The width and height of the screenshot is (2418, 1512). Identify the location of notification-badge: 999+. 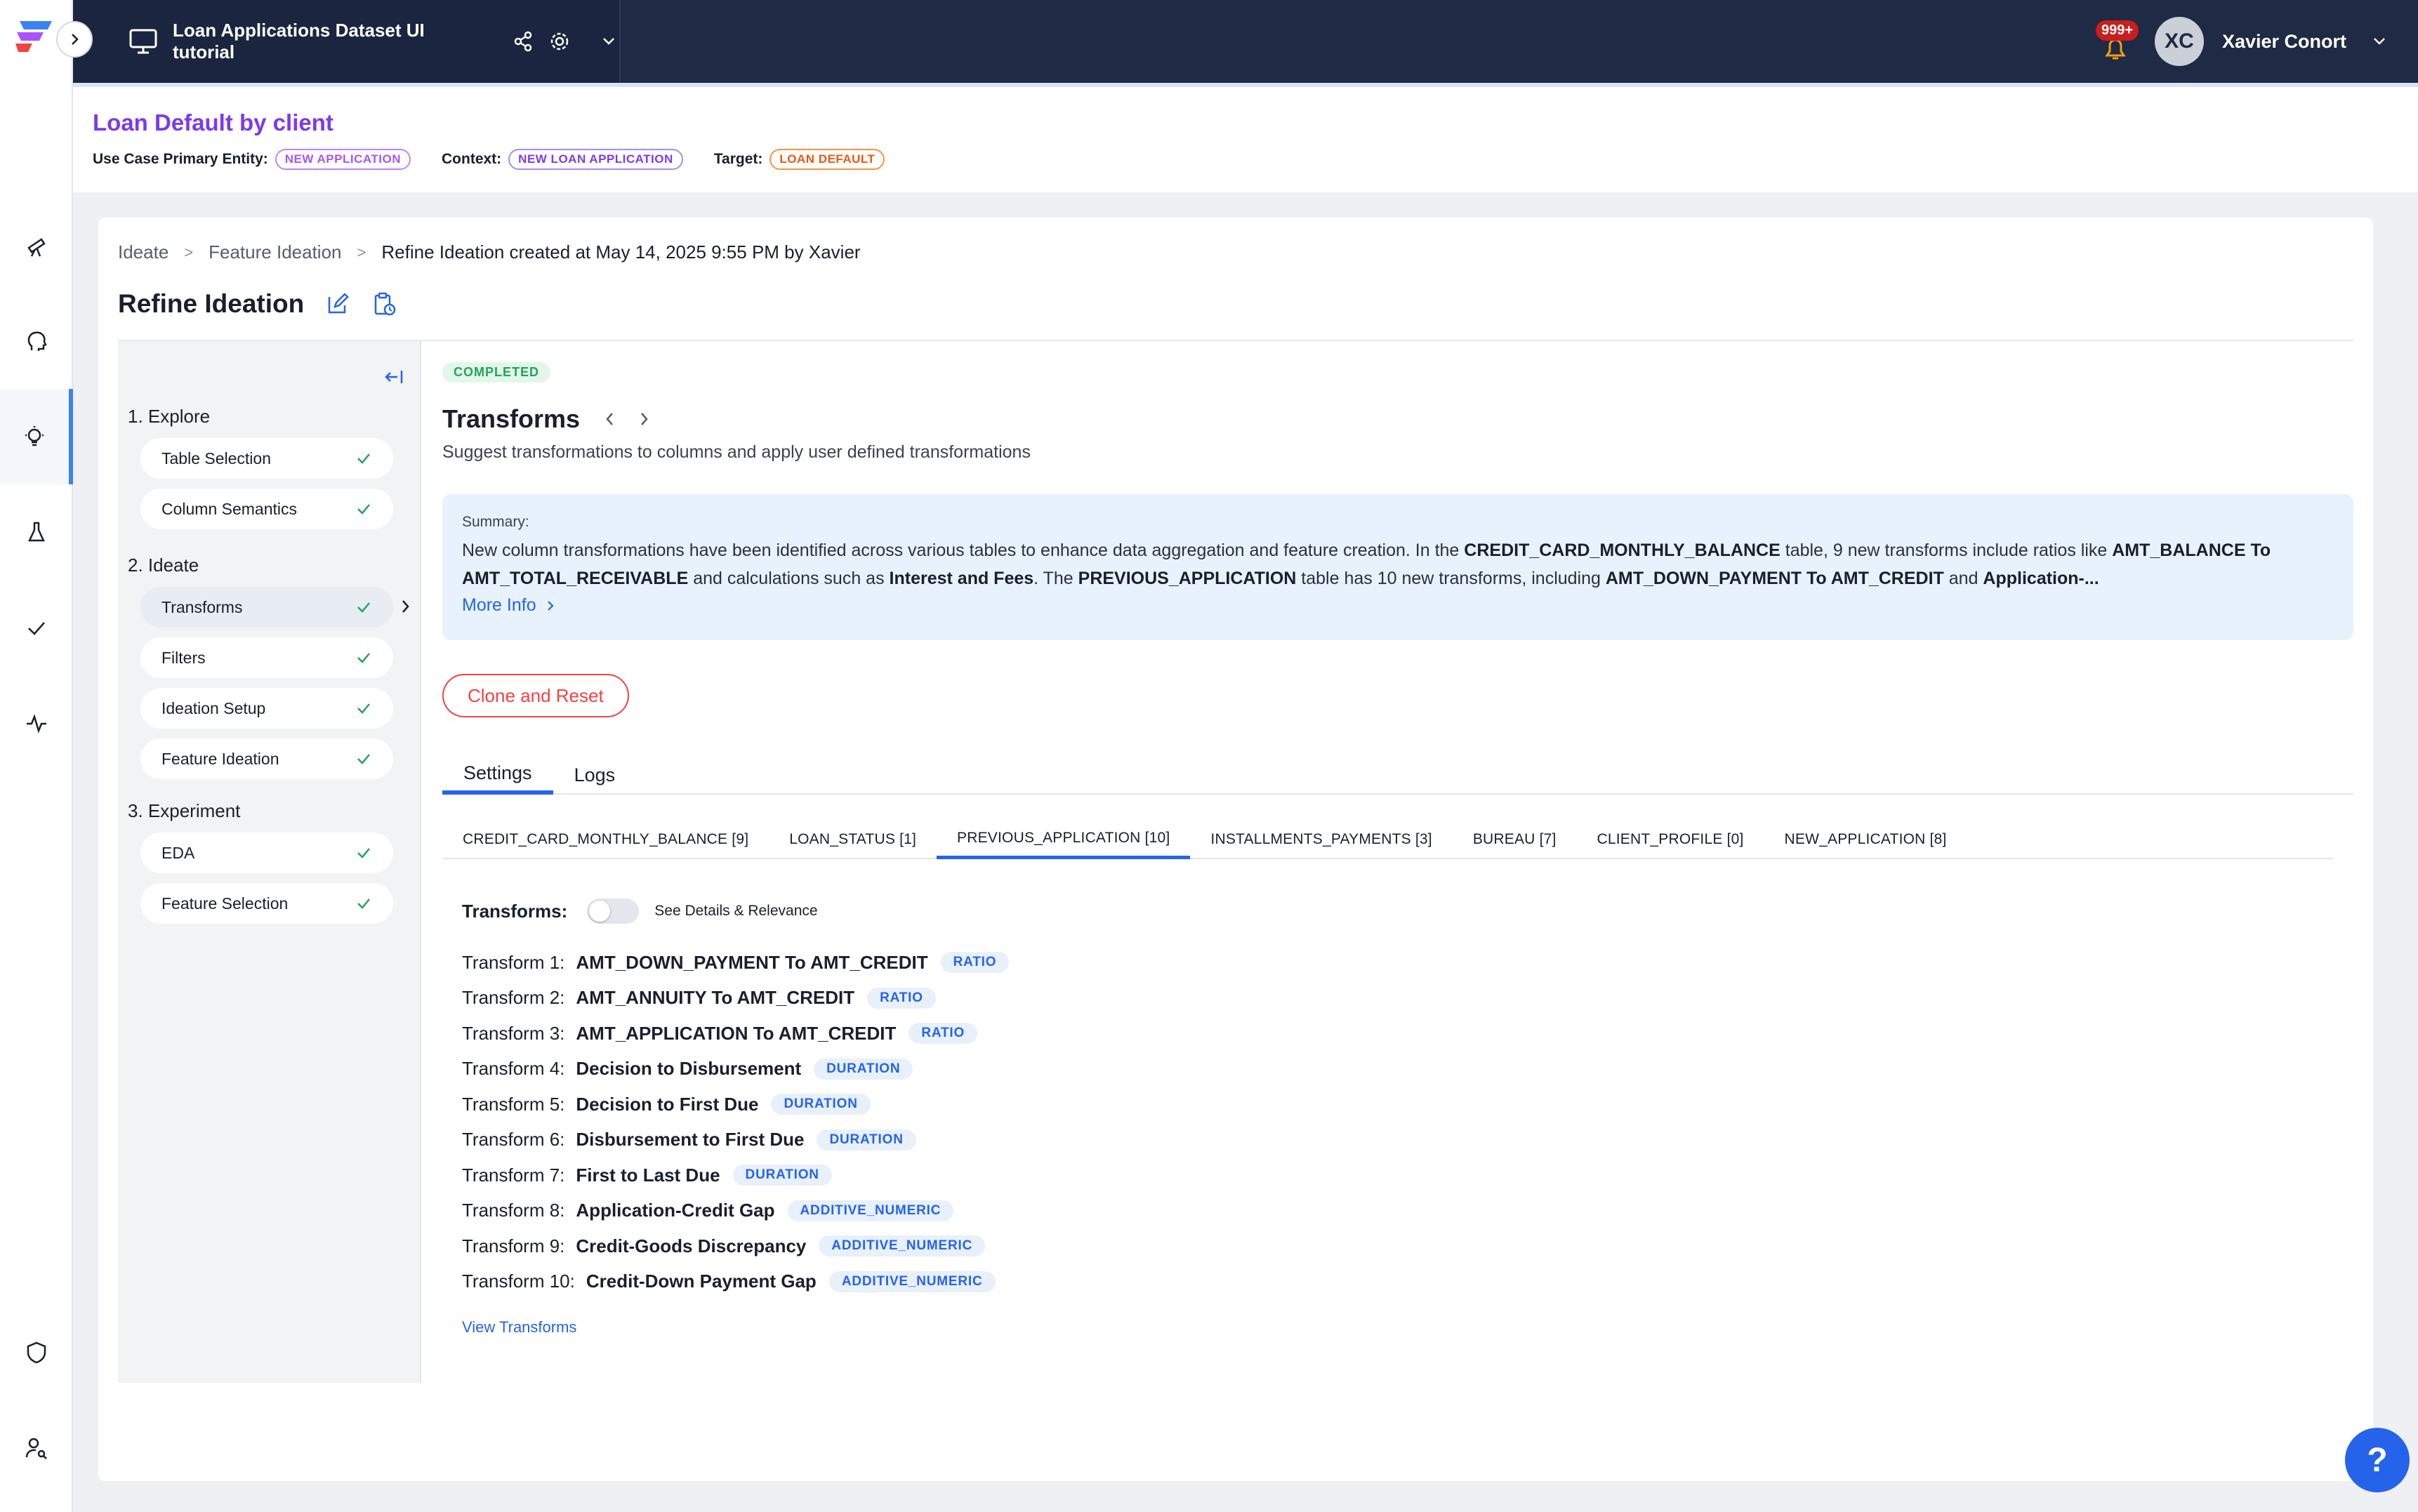
(2117, 30).